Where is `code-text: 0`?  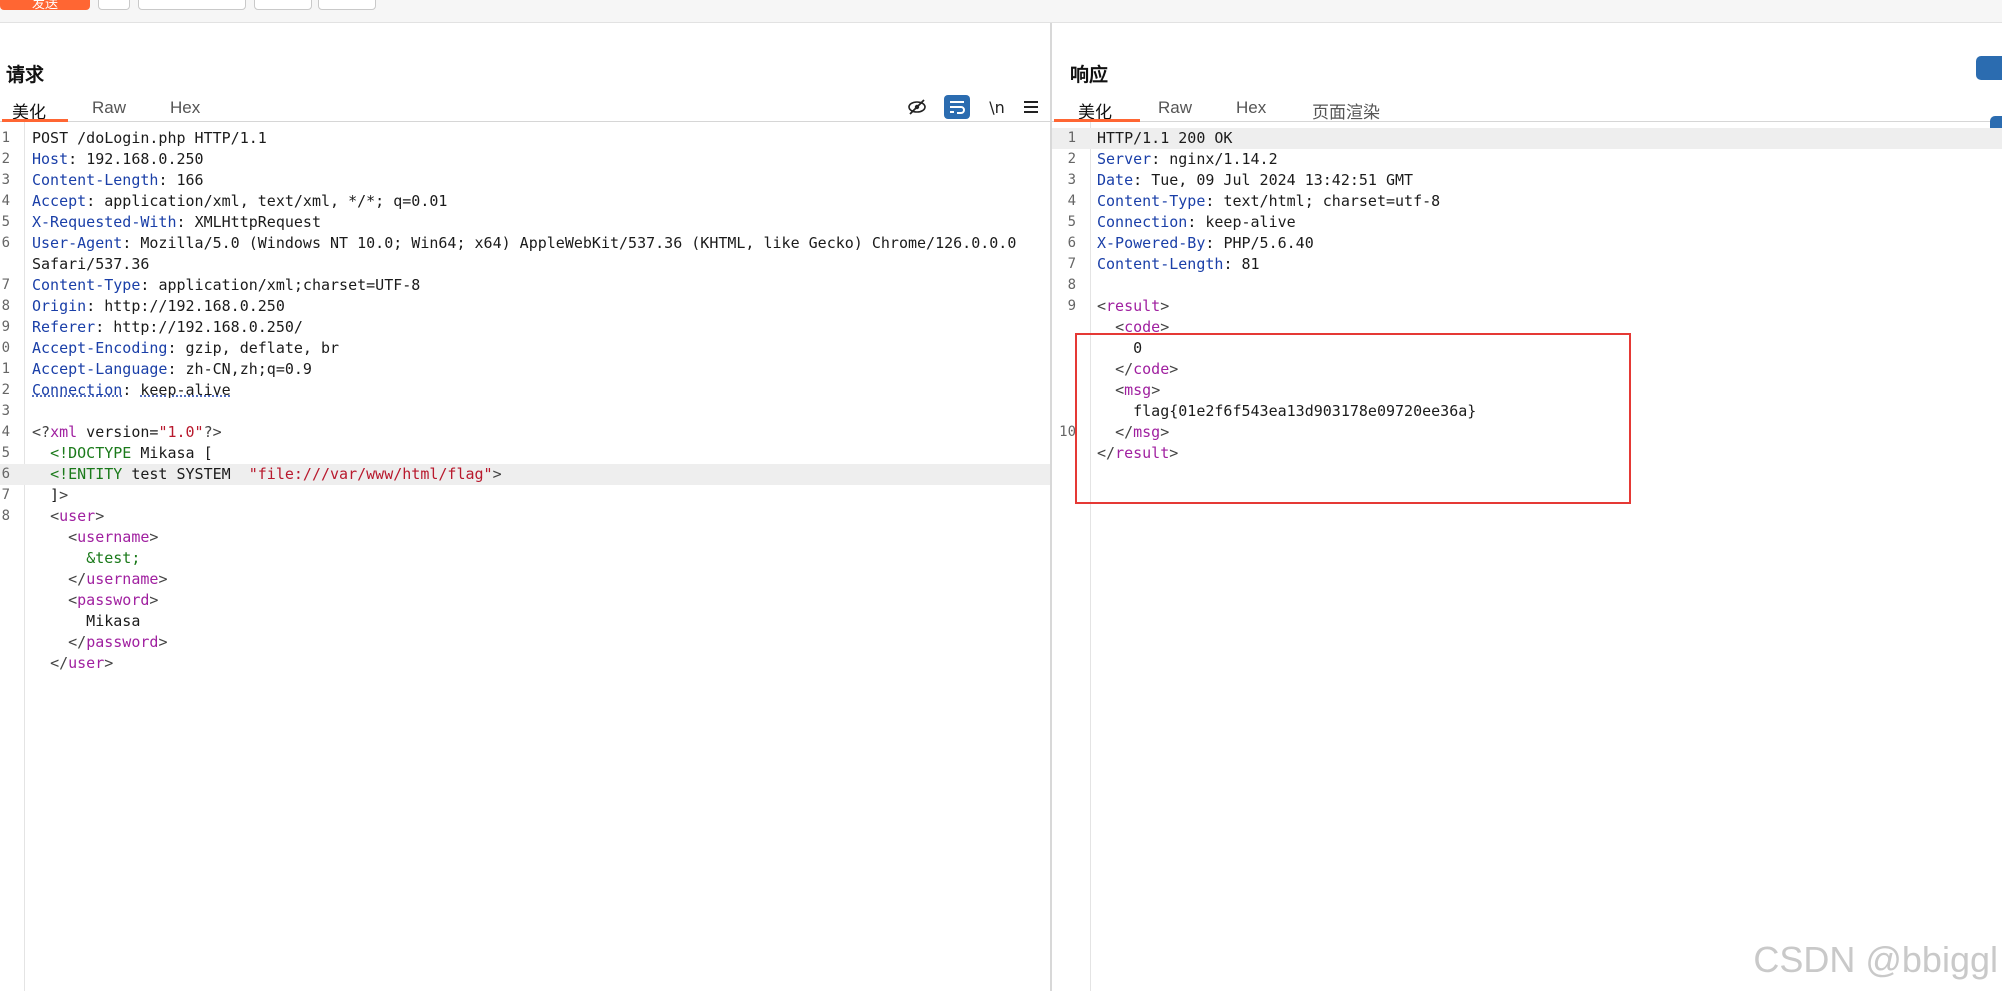
code-text: 0 is located at coordinates (1120, 348).